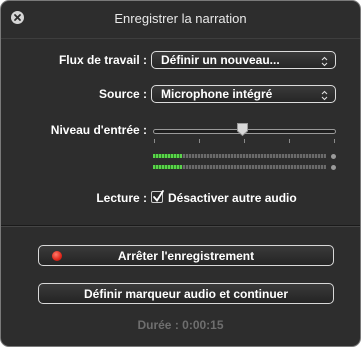  I want to click on set-audio-marker-button: Définir marqueur audio et continuer, so click(186, 293).